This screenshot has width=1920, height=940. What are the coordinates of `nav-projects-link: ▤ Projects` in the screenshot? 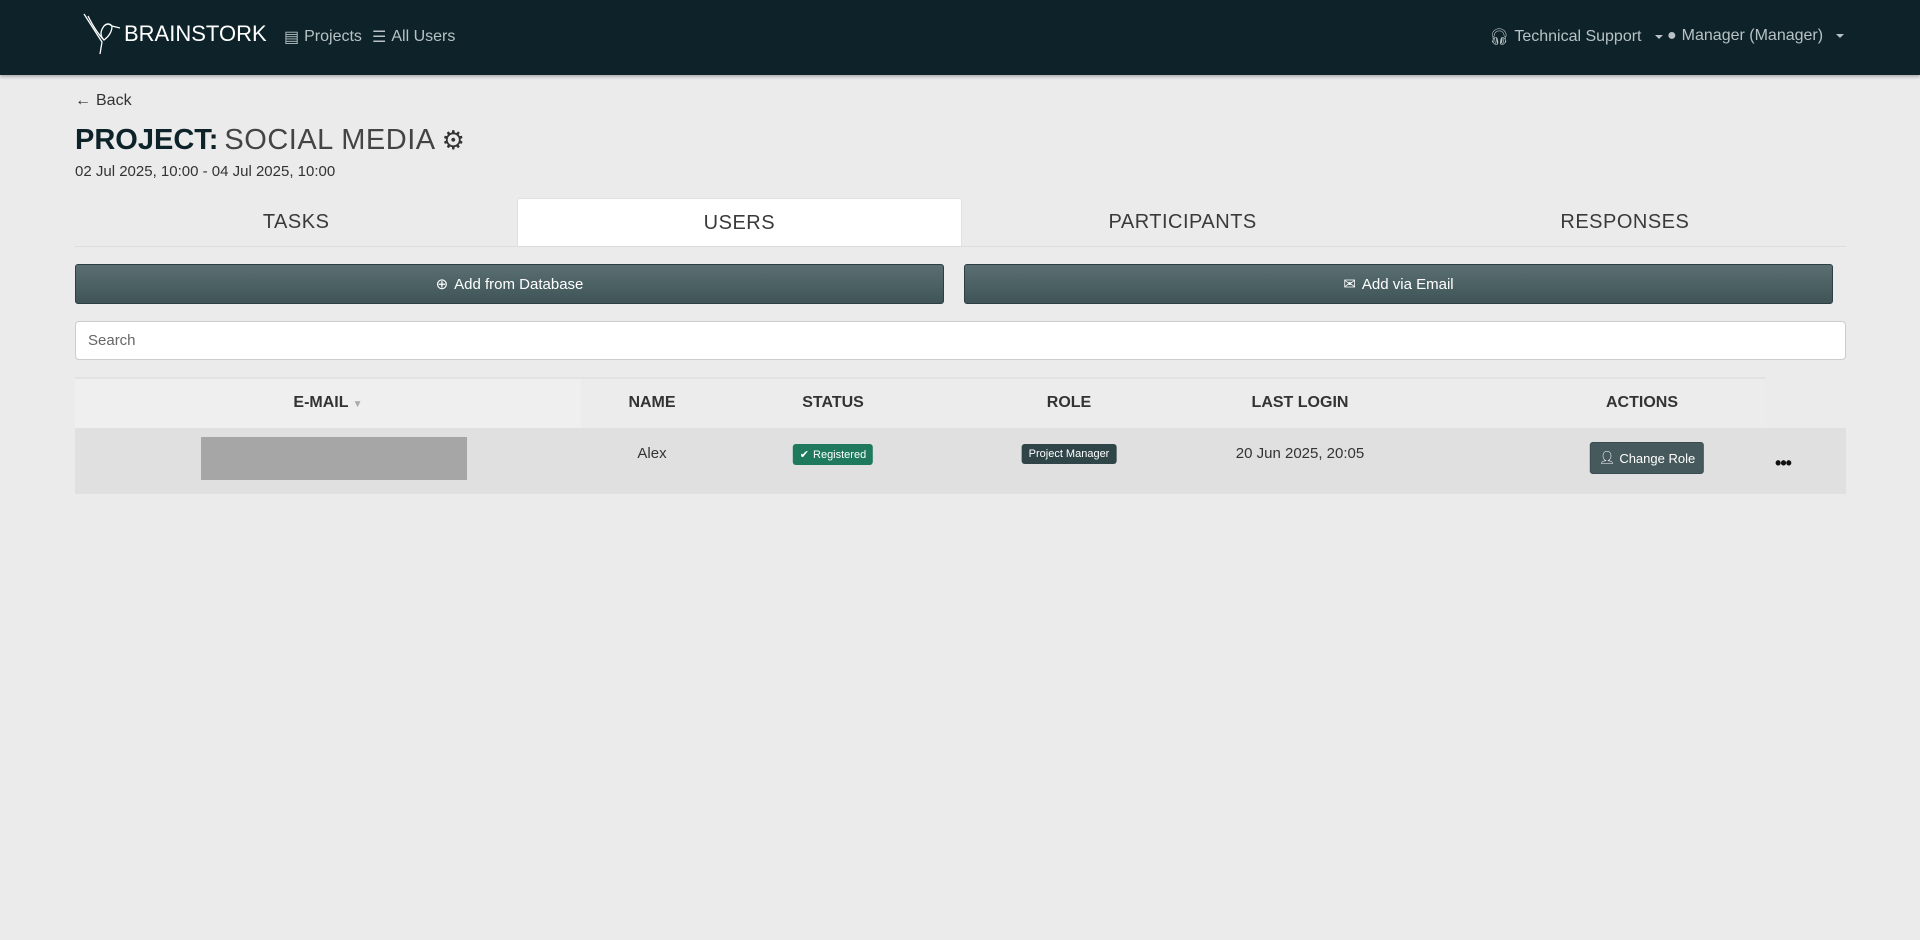 It's located at (323, 37).